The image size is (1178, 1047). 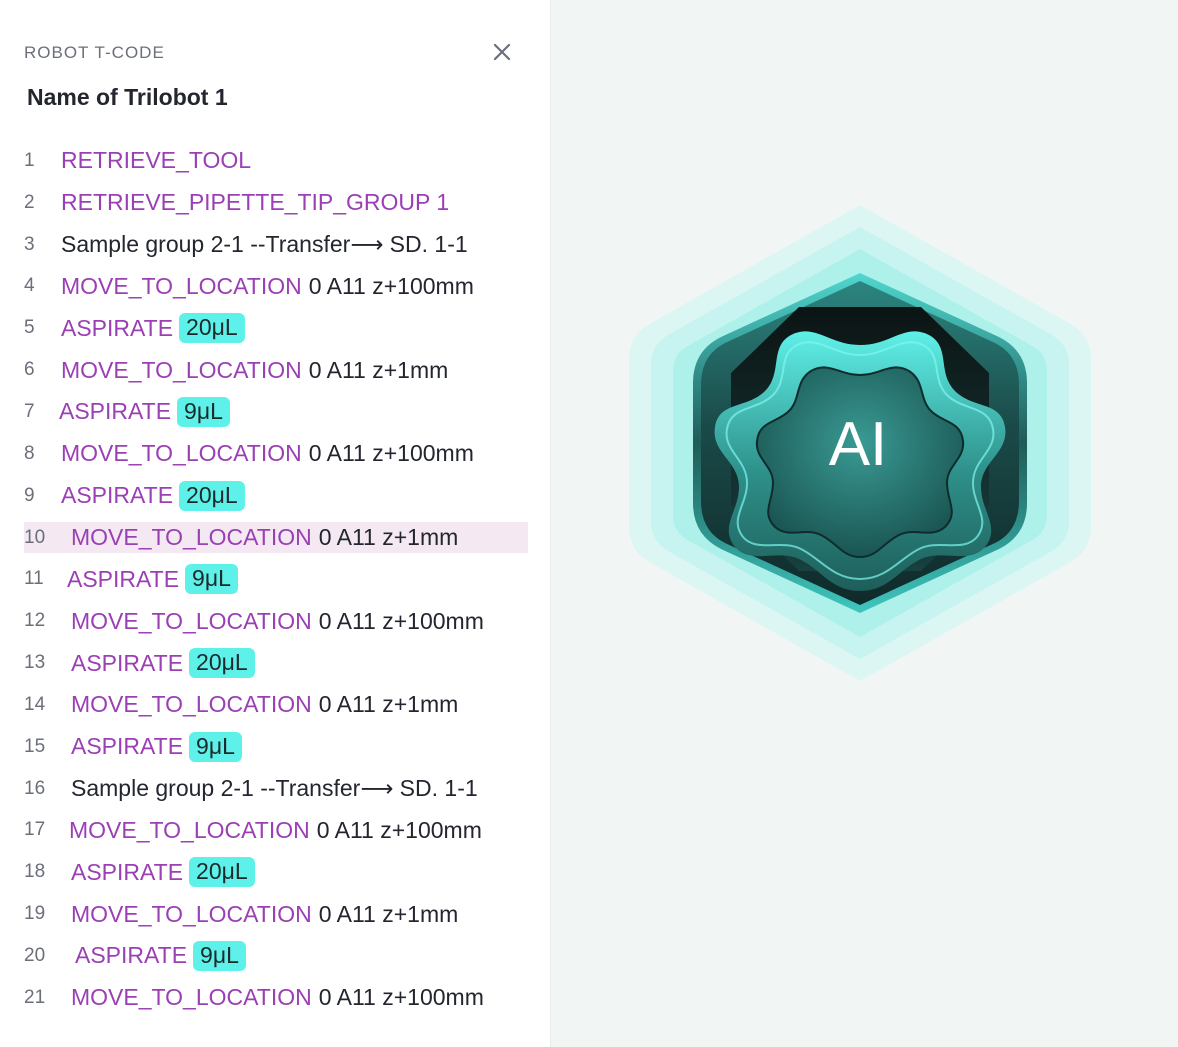 I want to click on line-number: 19, so click(x=35, y=914).